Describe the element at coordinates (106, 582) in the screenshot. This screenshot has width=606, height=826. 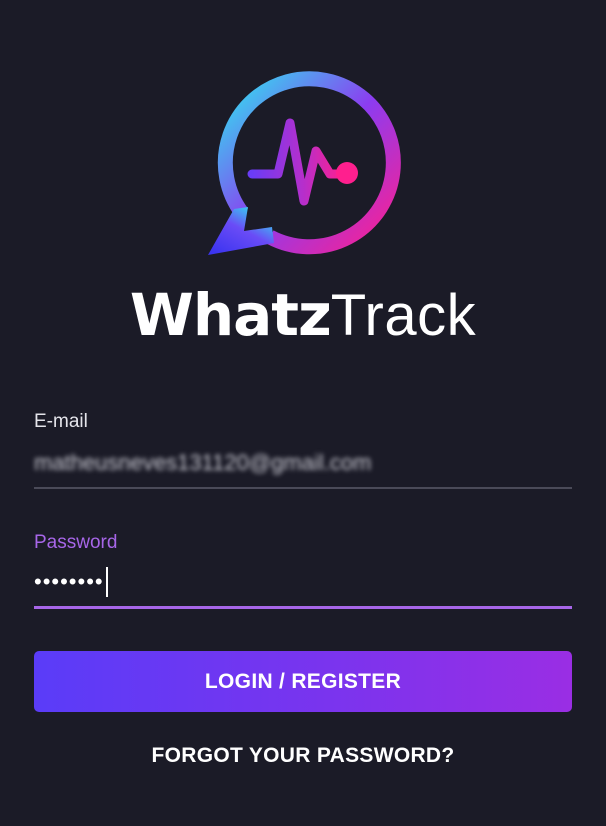
I see `text-caret` at that location.